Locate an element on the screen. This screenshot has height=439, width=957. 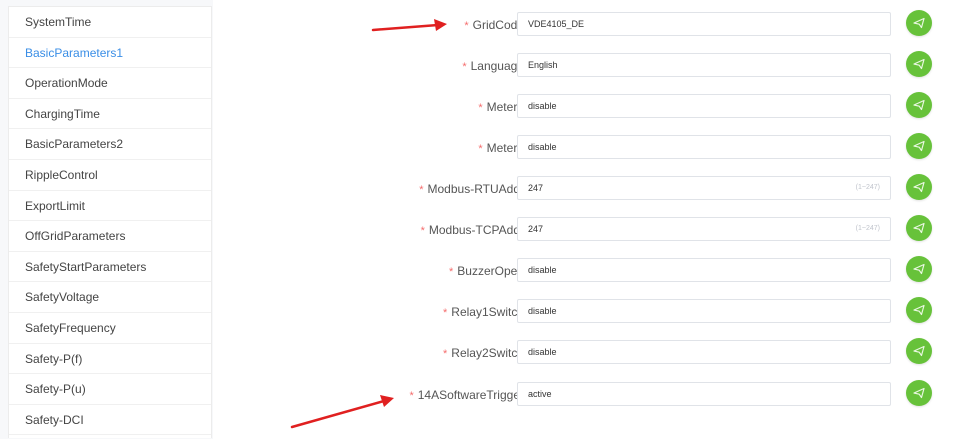
send-meter1-button is located at coordinates (919, 105).